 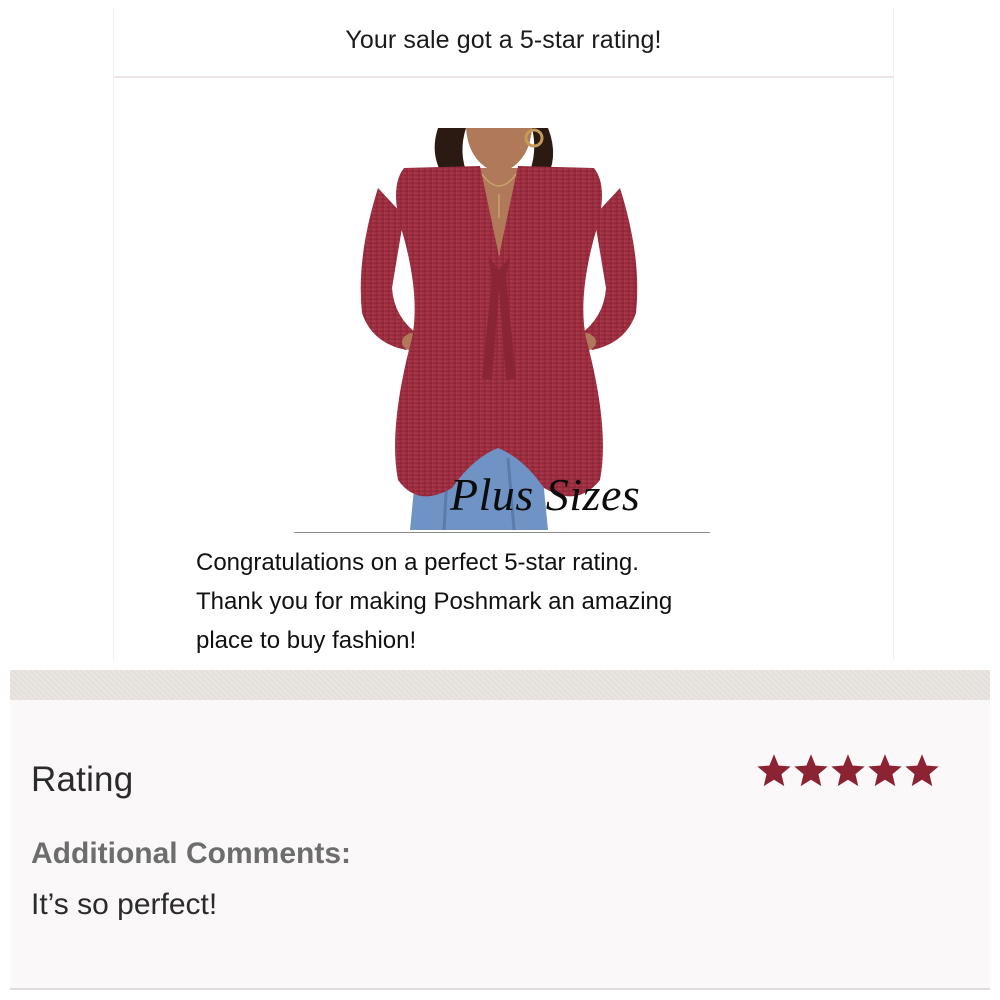 I want to click on email-header: Your sale got a 5-star rating!, so click(x=503, y=43).